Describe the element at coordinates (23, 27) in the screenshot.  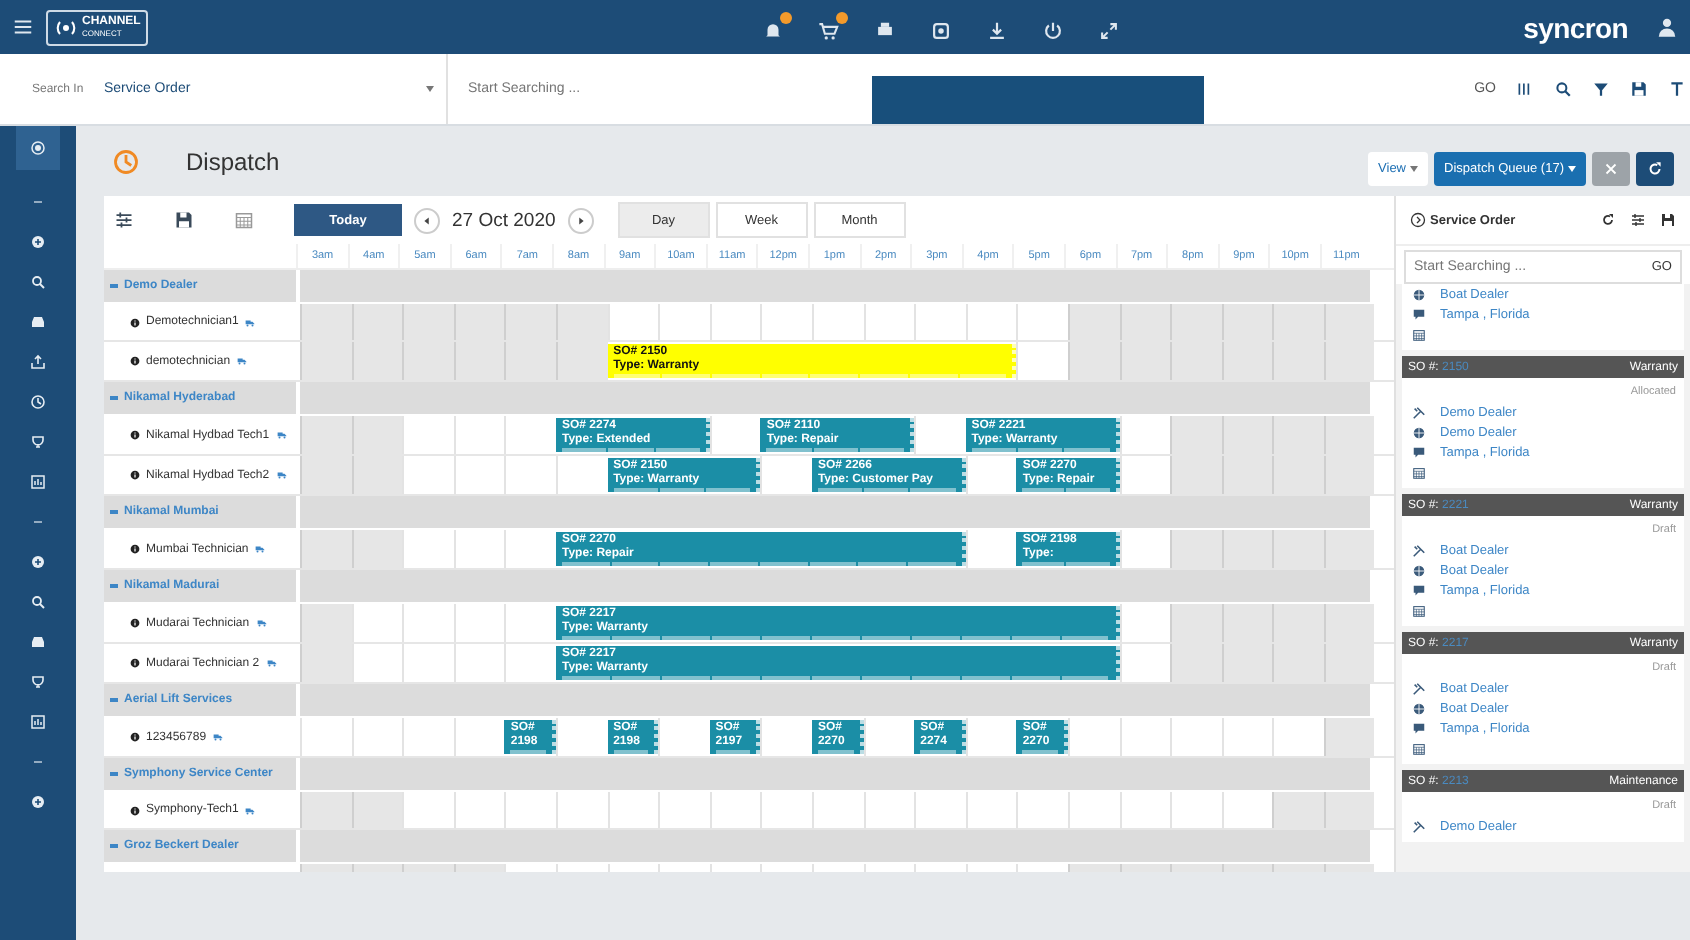
I see `menu-icon` at that location.